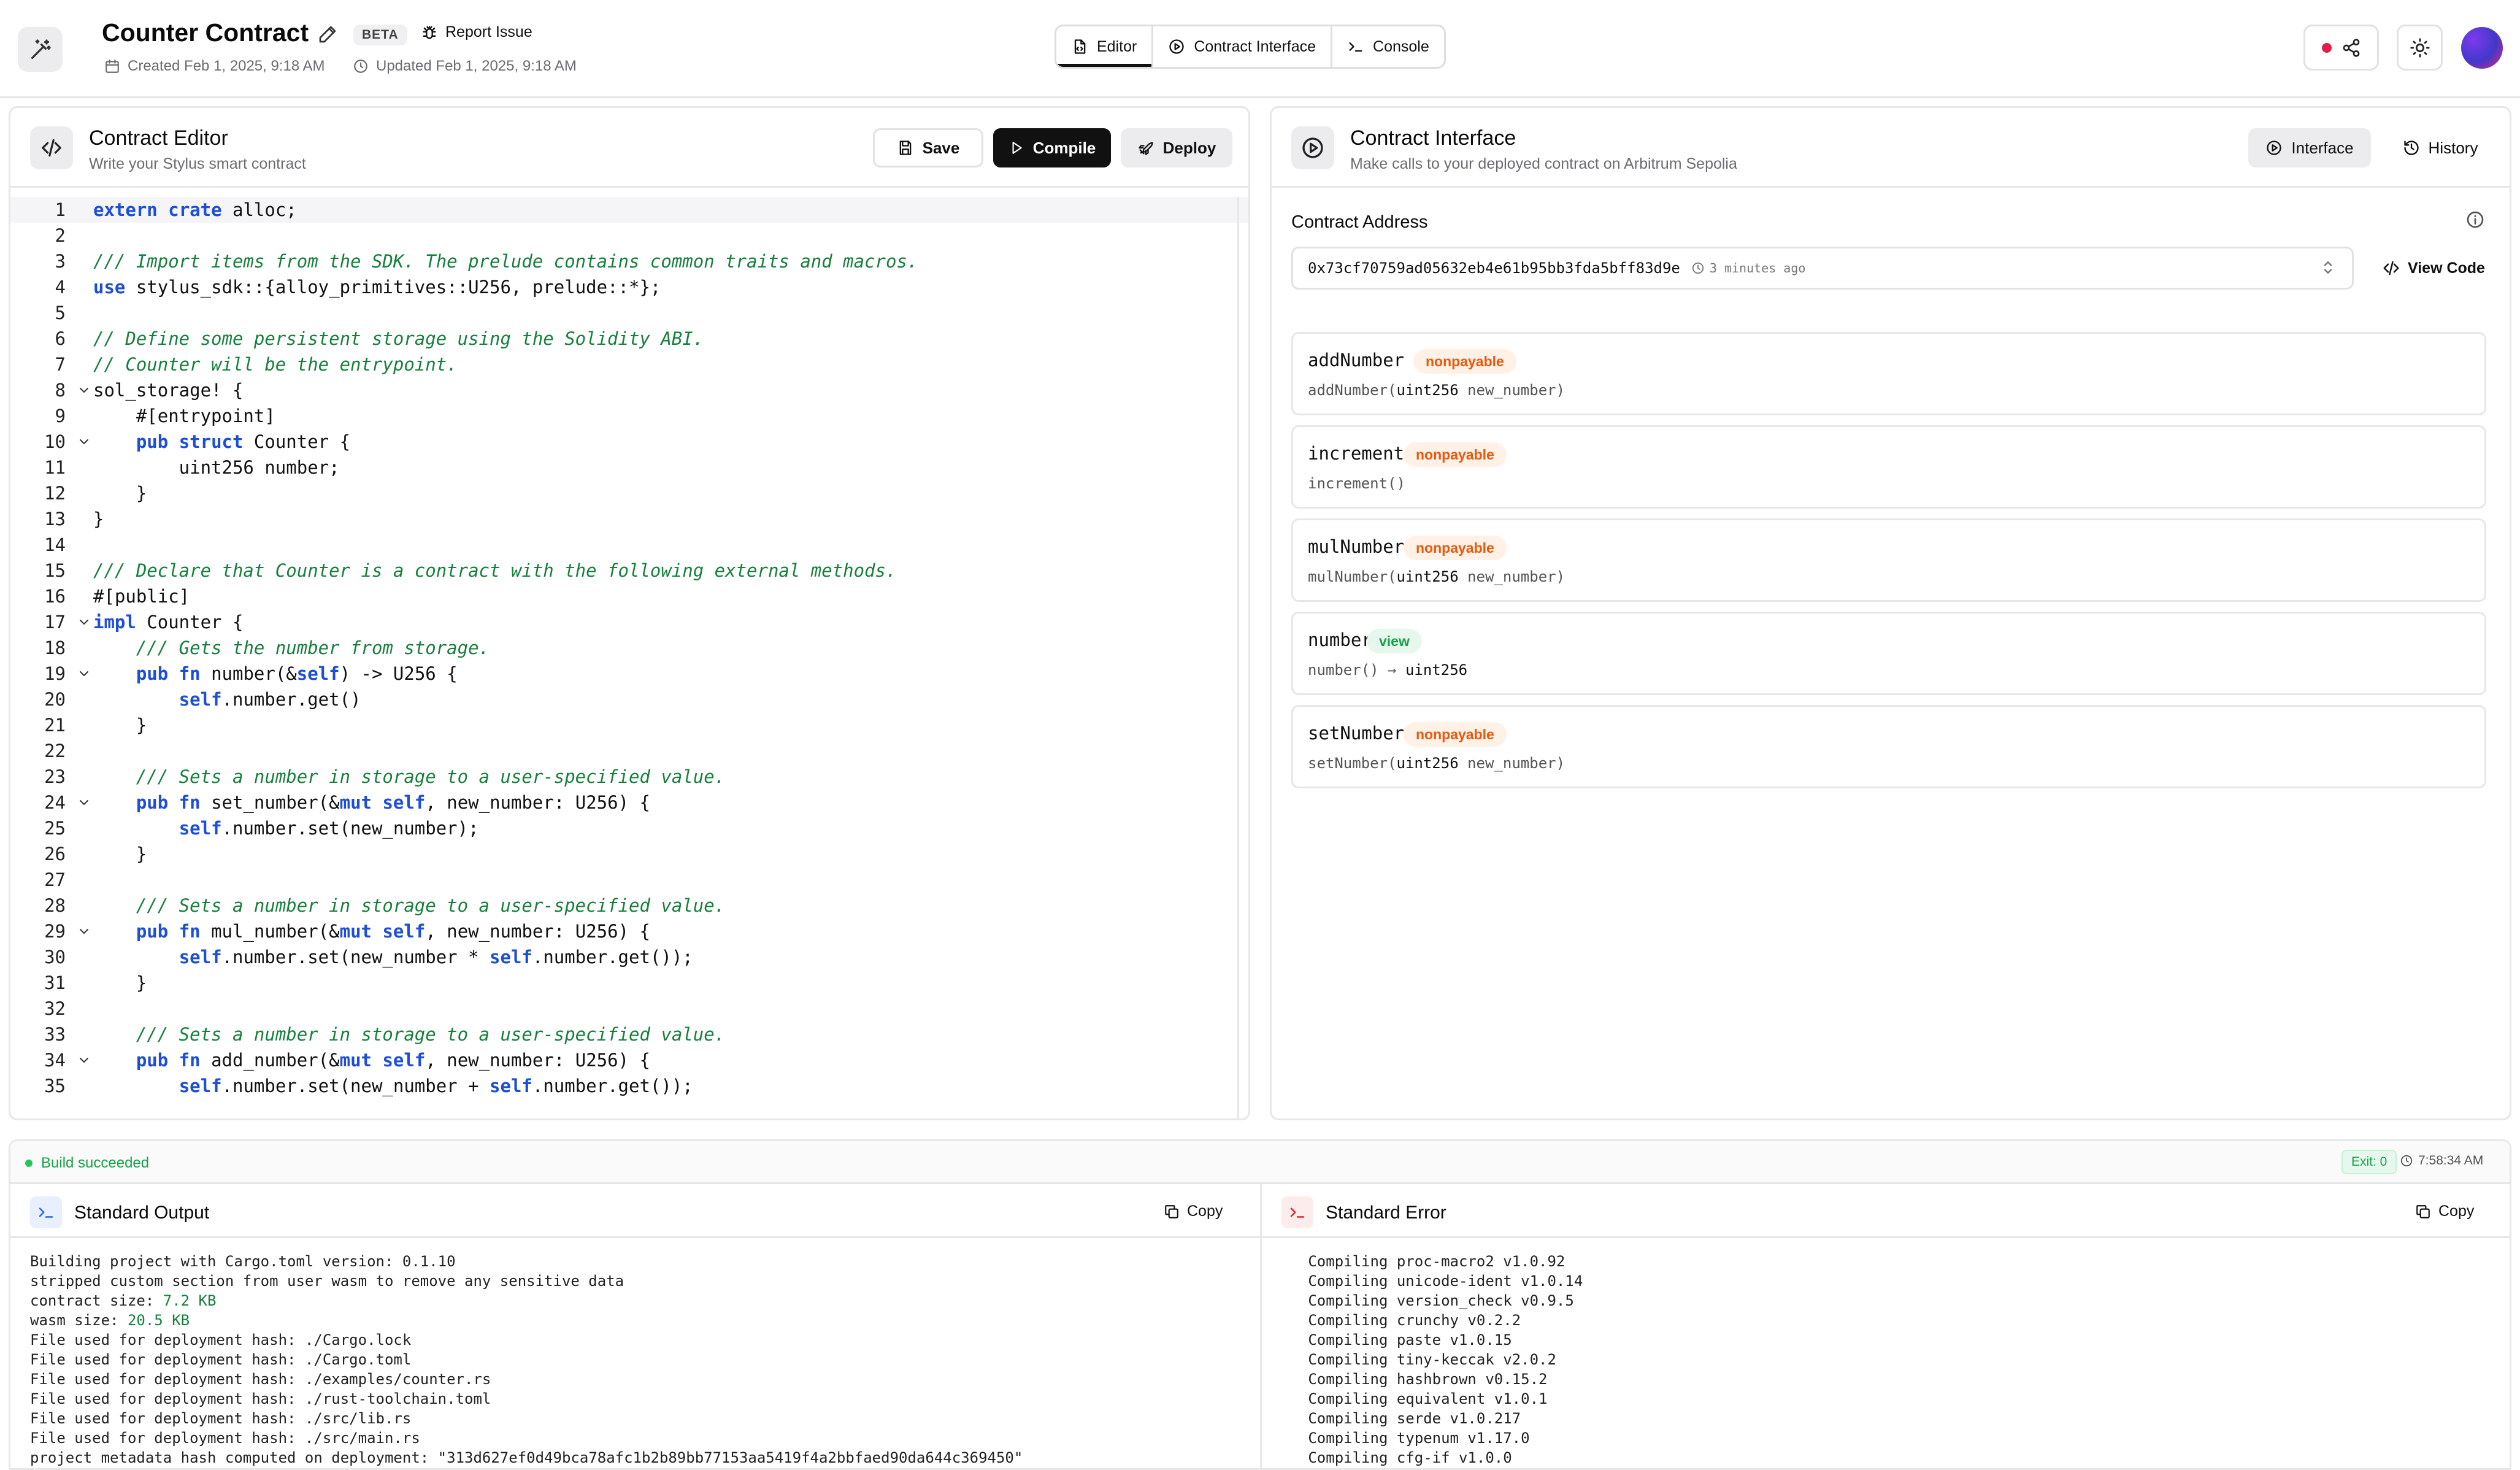  Describe the element at coordinates (2411, 147) in the screenshot. I see `history-icon` at that location.